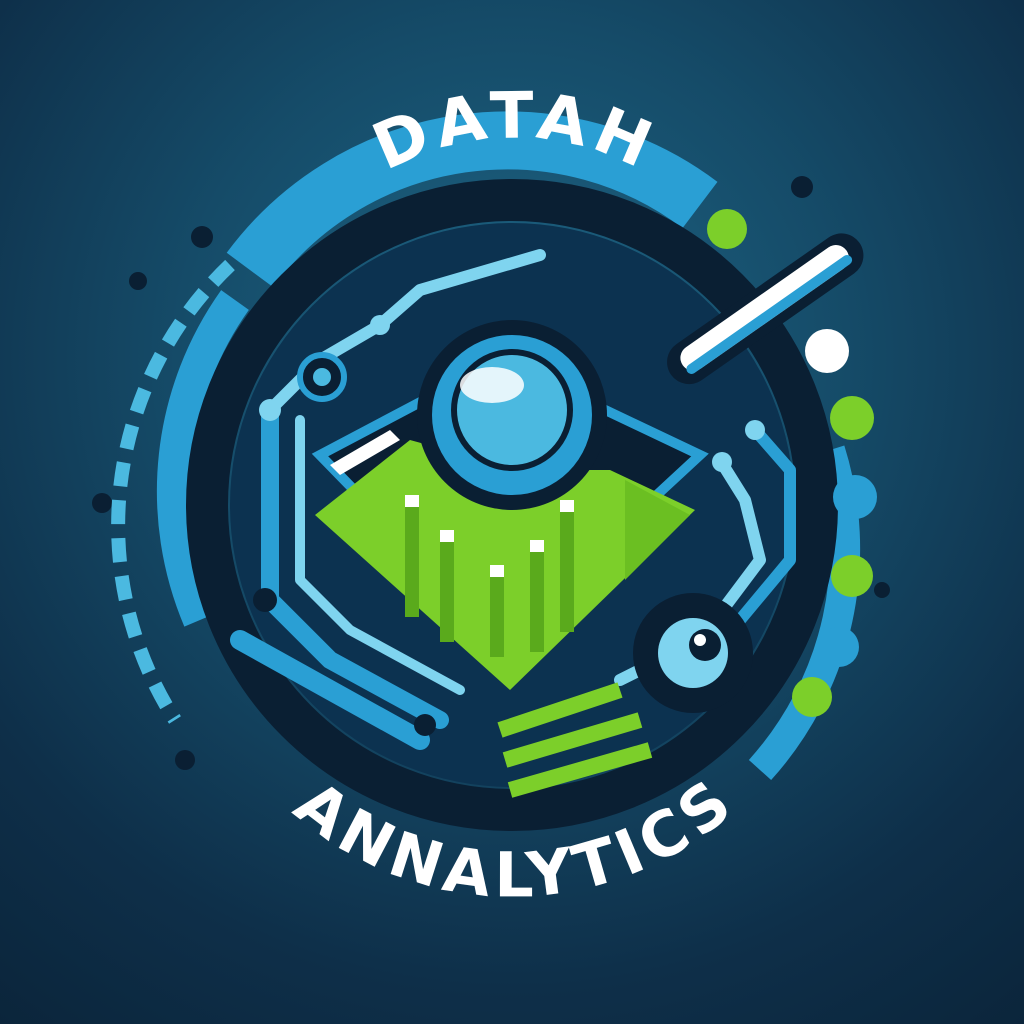 Image resolution: width=1024 pixels, height=1024 pixels. Describe the element at coordinates (693, 653) in the screenshot. I see `node-circle` at that location.